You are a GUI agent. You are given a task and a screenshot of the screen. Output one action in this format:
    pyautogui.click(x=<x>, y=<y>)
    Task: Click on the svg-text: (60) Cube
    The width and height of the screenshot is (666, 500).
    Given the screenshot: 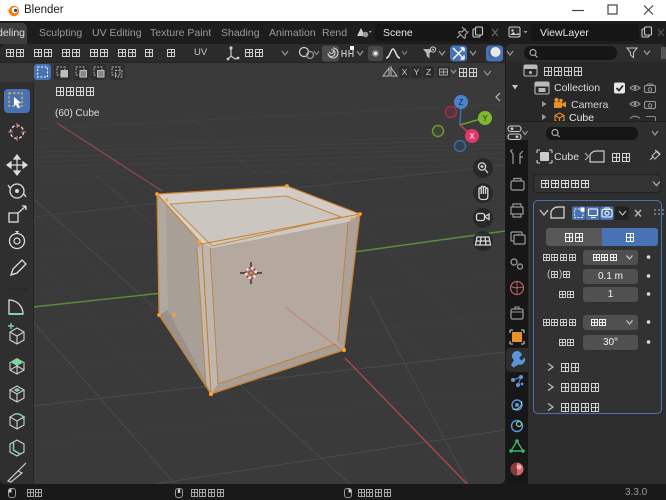 What is the action you would take?
    pyautogui.click(x=77, y=113)
    